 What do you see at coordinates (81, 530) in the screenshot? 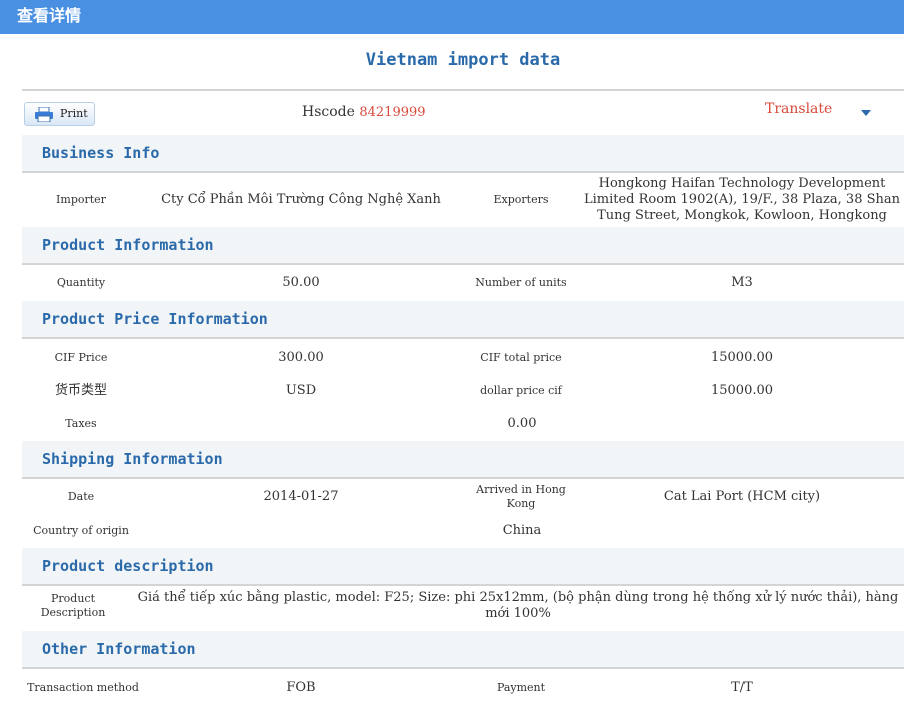
I see `origin-label: Country of origin` at bounding box center [81, 530].